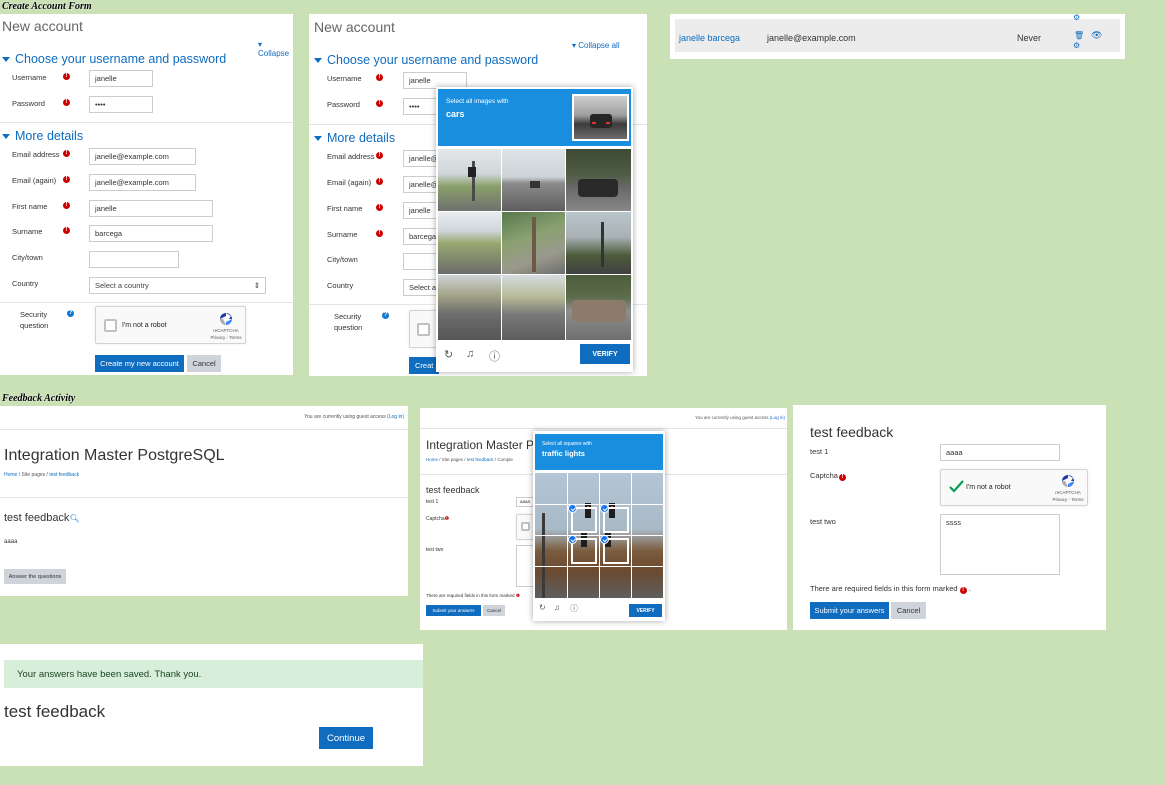 The height and width of the screenshot is (785, 1166). Describe the element at coordinates (275, 49) in the screenshot. I see `collapse-link: ▾ Collapse` at that location.